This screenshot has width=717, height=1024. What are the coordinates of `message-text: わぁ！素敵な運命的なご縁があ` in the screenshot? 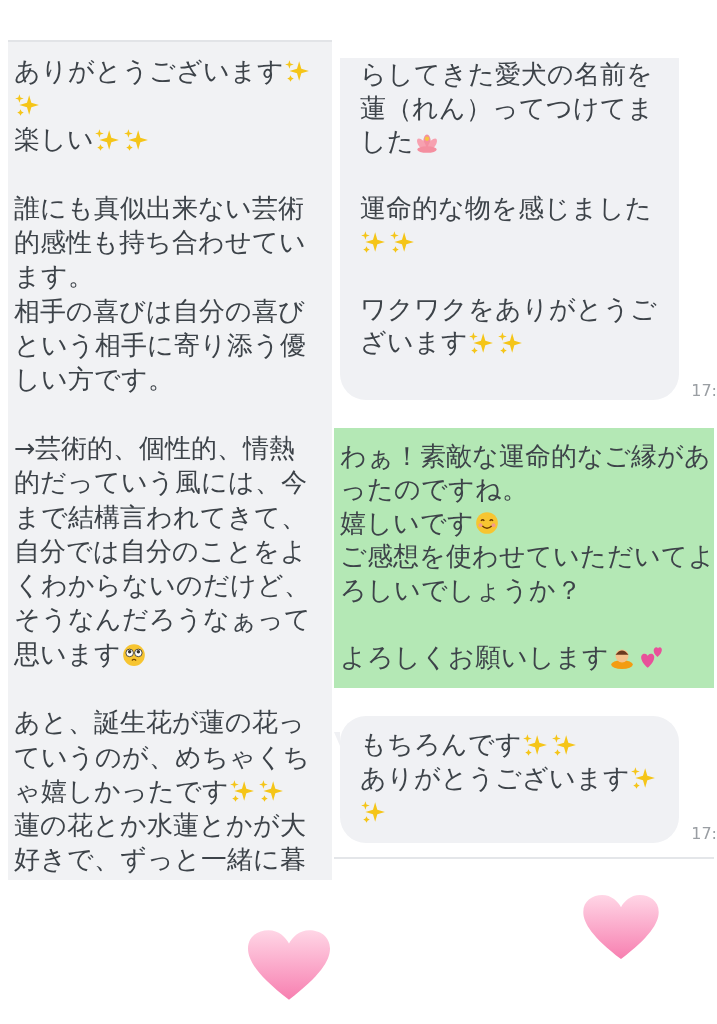 It's located at (525, 456).